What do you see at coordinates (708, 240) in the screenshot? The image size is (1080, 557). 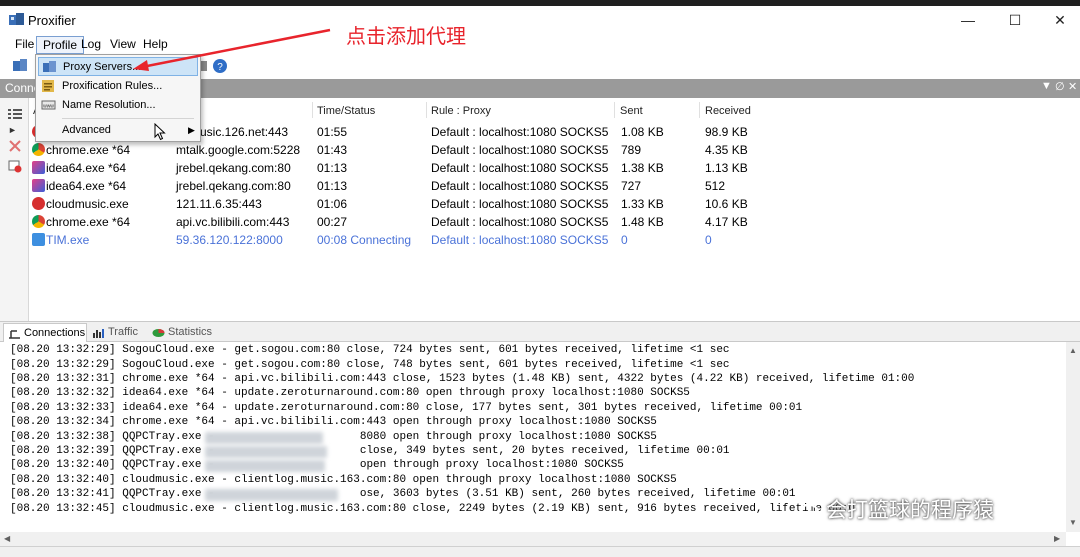 I see `row-received: 0` at bounding box center [708, 240].